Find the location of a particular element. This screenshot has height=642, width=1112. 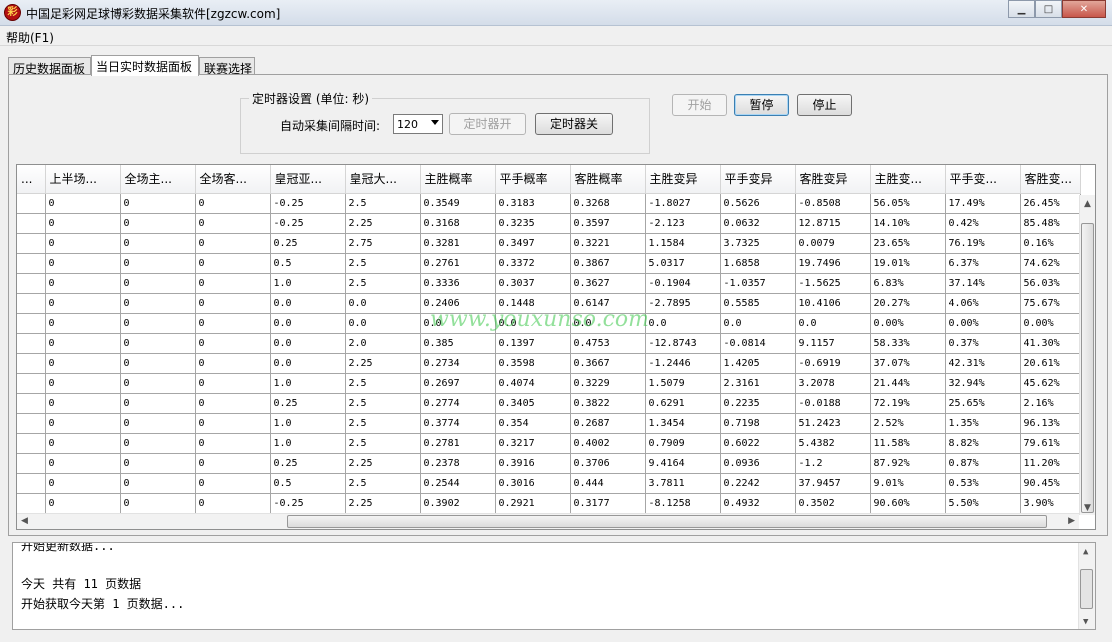

start-button: 开始 is located at coordinates (699, 105).